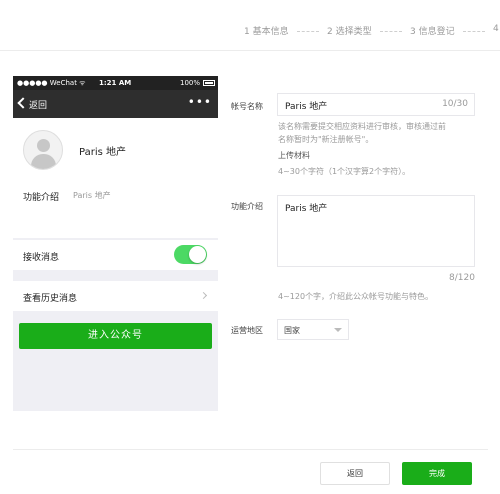 The image size is (500, 494). Describe the element at coordinates (209, 83) in the screenshot. I see `battery-icon` at that location.